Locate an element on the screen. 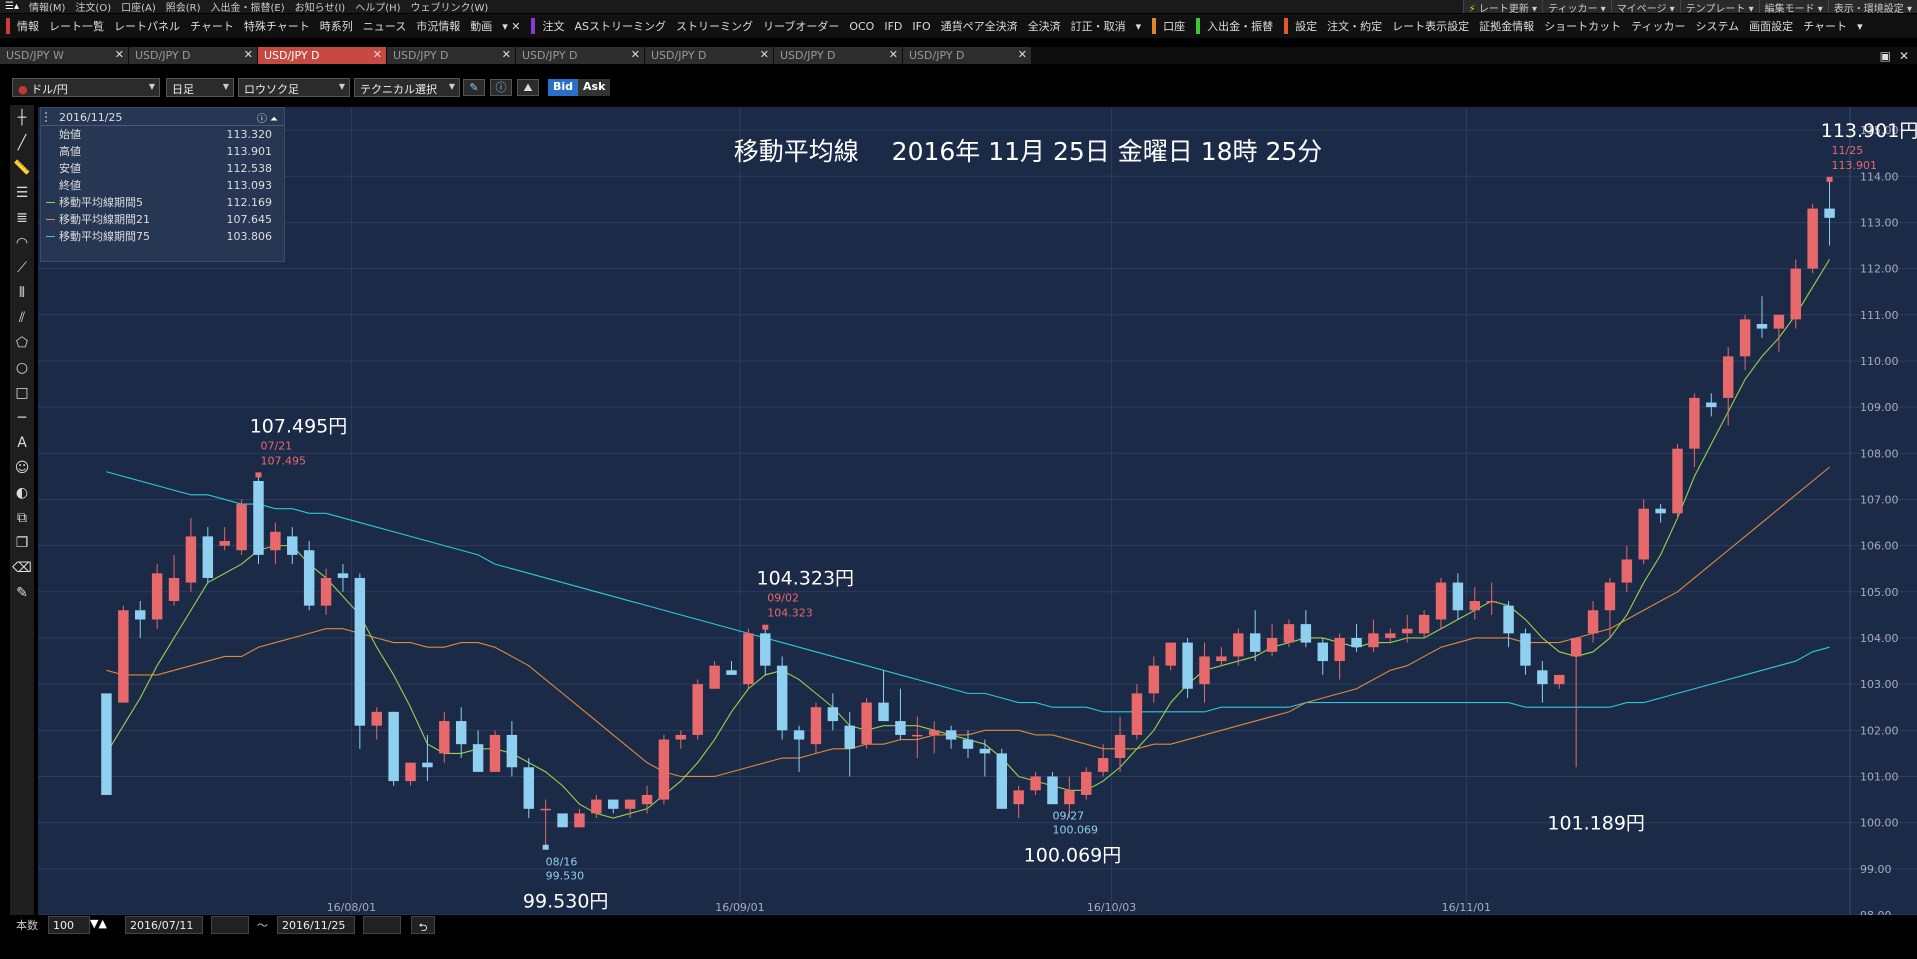 Image resolution: width=1917 pixels, height=959 pixels. tb-info: 情報 is located at coordinates (28, 26).